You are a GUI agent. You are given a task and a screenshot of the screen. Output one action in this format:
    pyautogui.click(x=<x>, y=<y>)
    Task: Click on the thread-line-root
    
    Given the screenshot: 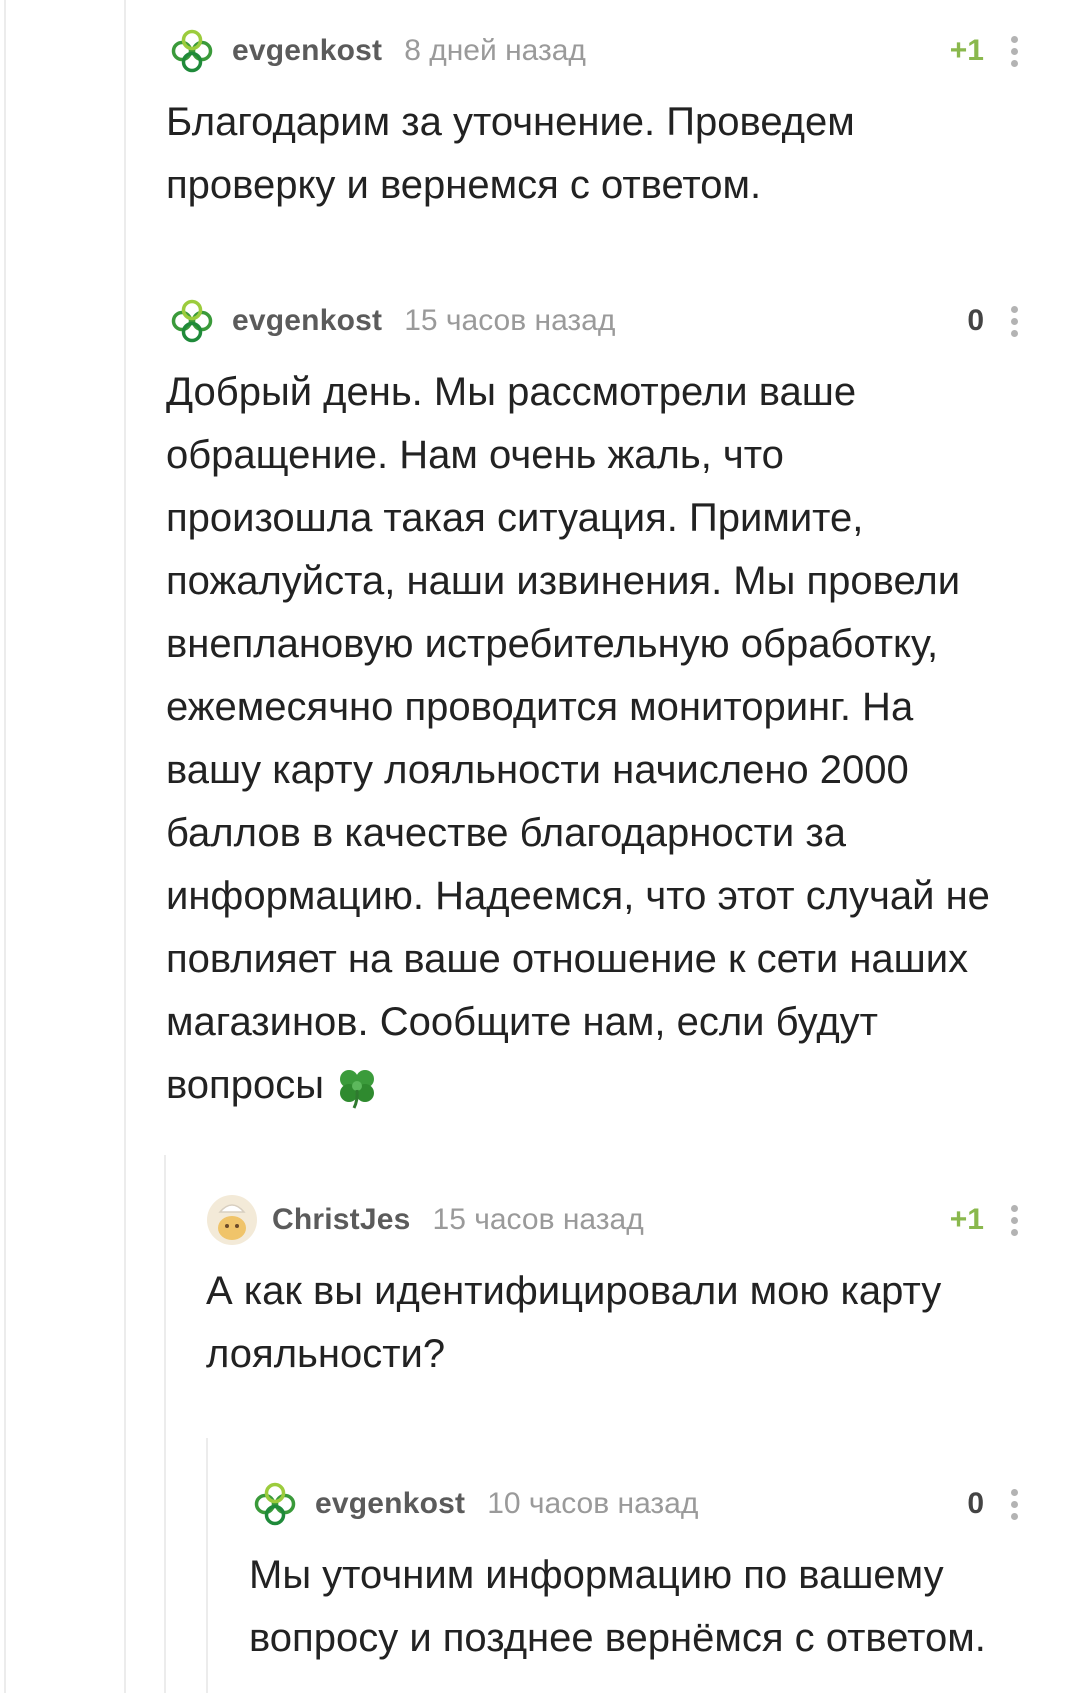 What is the action you would take?
    pyautogui.click(x=5, y=846)
    